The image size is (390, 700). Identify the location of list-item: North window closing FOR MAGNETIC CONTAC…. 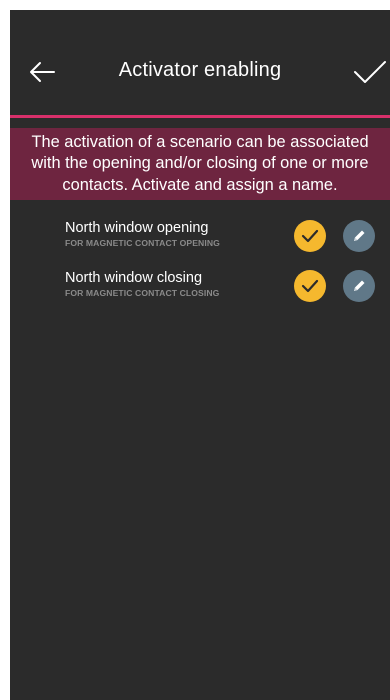
(200, 285).